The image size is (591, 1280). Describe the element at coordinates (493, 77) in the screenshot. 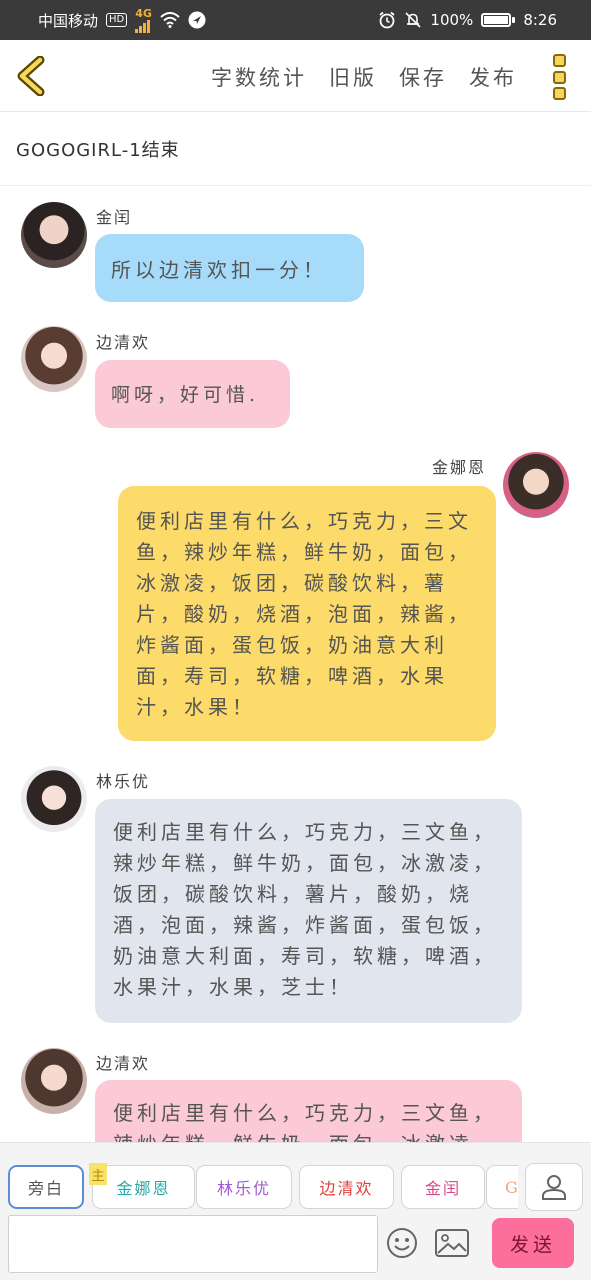

I see `publish-link: 发布` at that location.